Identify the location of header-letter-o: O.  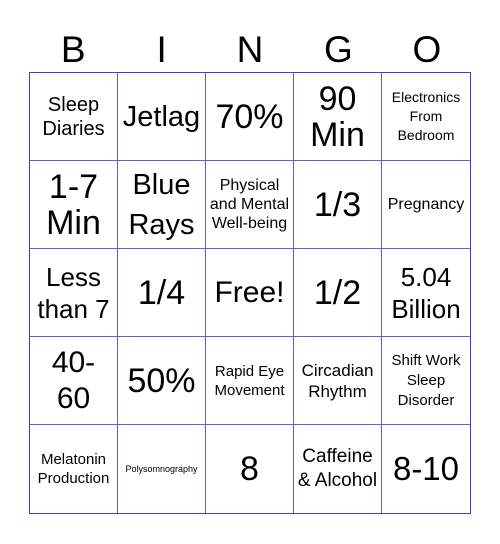
(427, 49).